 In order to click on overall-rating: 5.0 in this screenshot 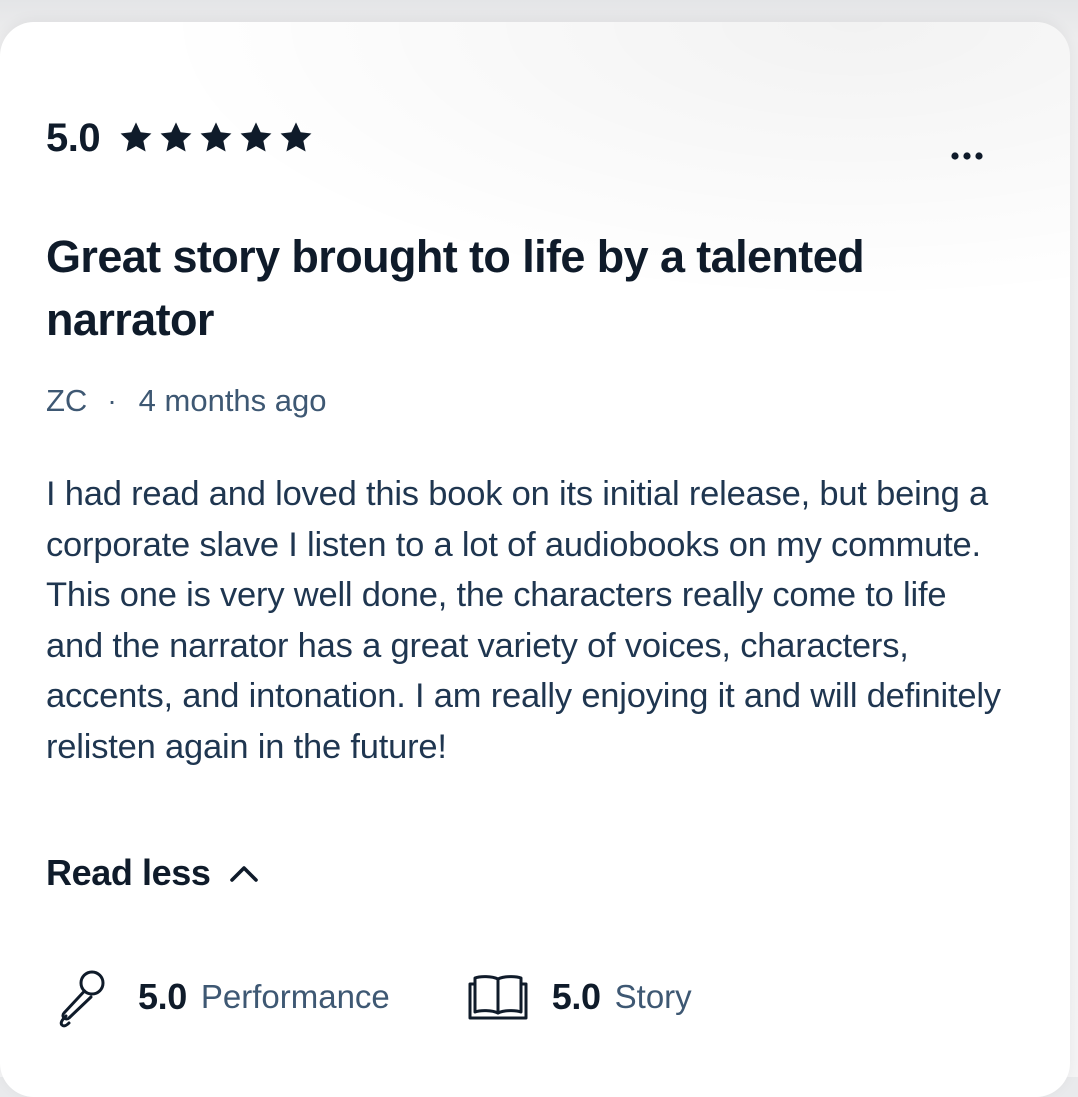, I will do `click(180, 138)`.